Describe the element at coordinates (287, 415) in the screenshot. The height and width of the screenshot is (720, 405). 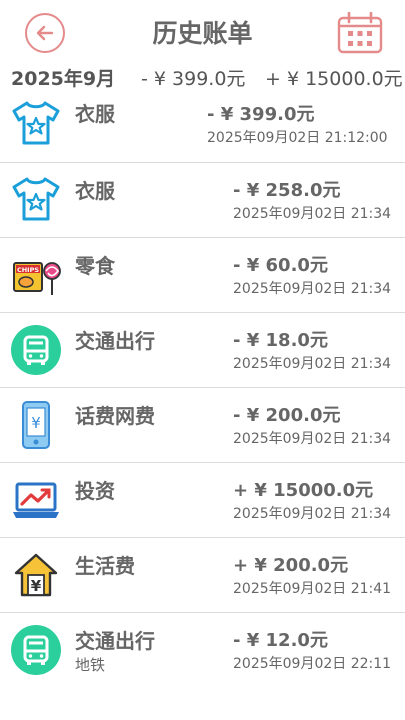
I see `amount-label: - ¥ 200.0元` at that location.